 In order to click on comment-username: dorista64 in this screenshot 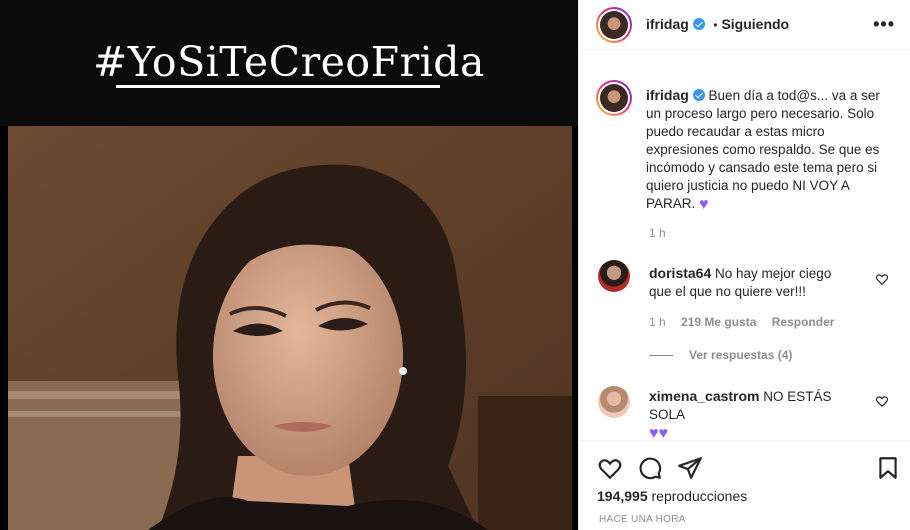, I will do `click(680, 273)`.